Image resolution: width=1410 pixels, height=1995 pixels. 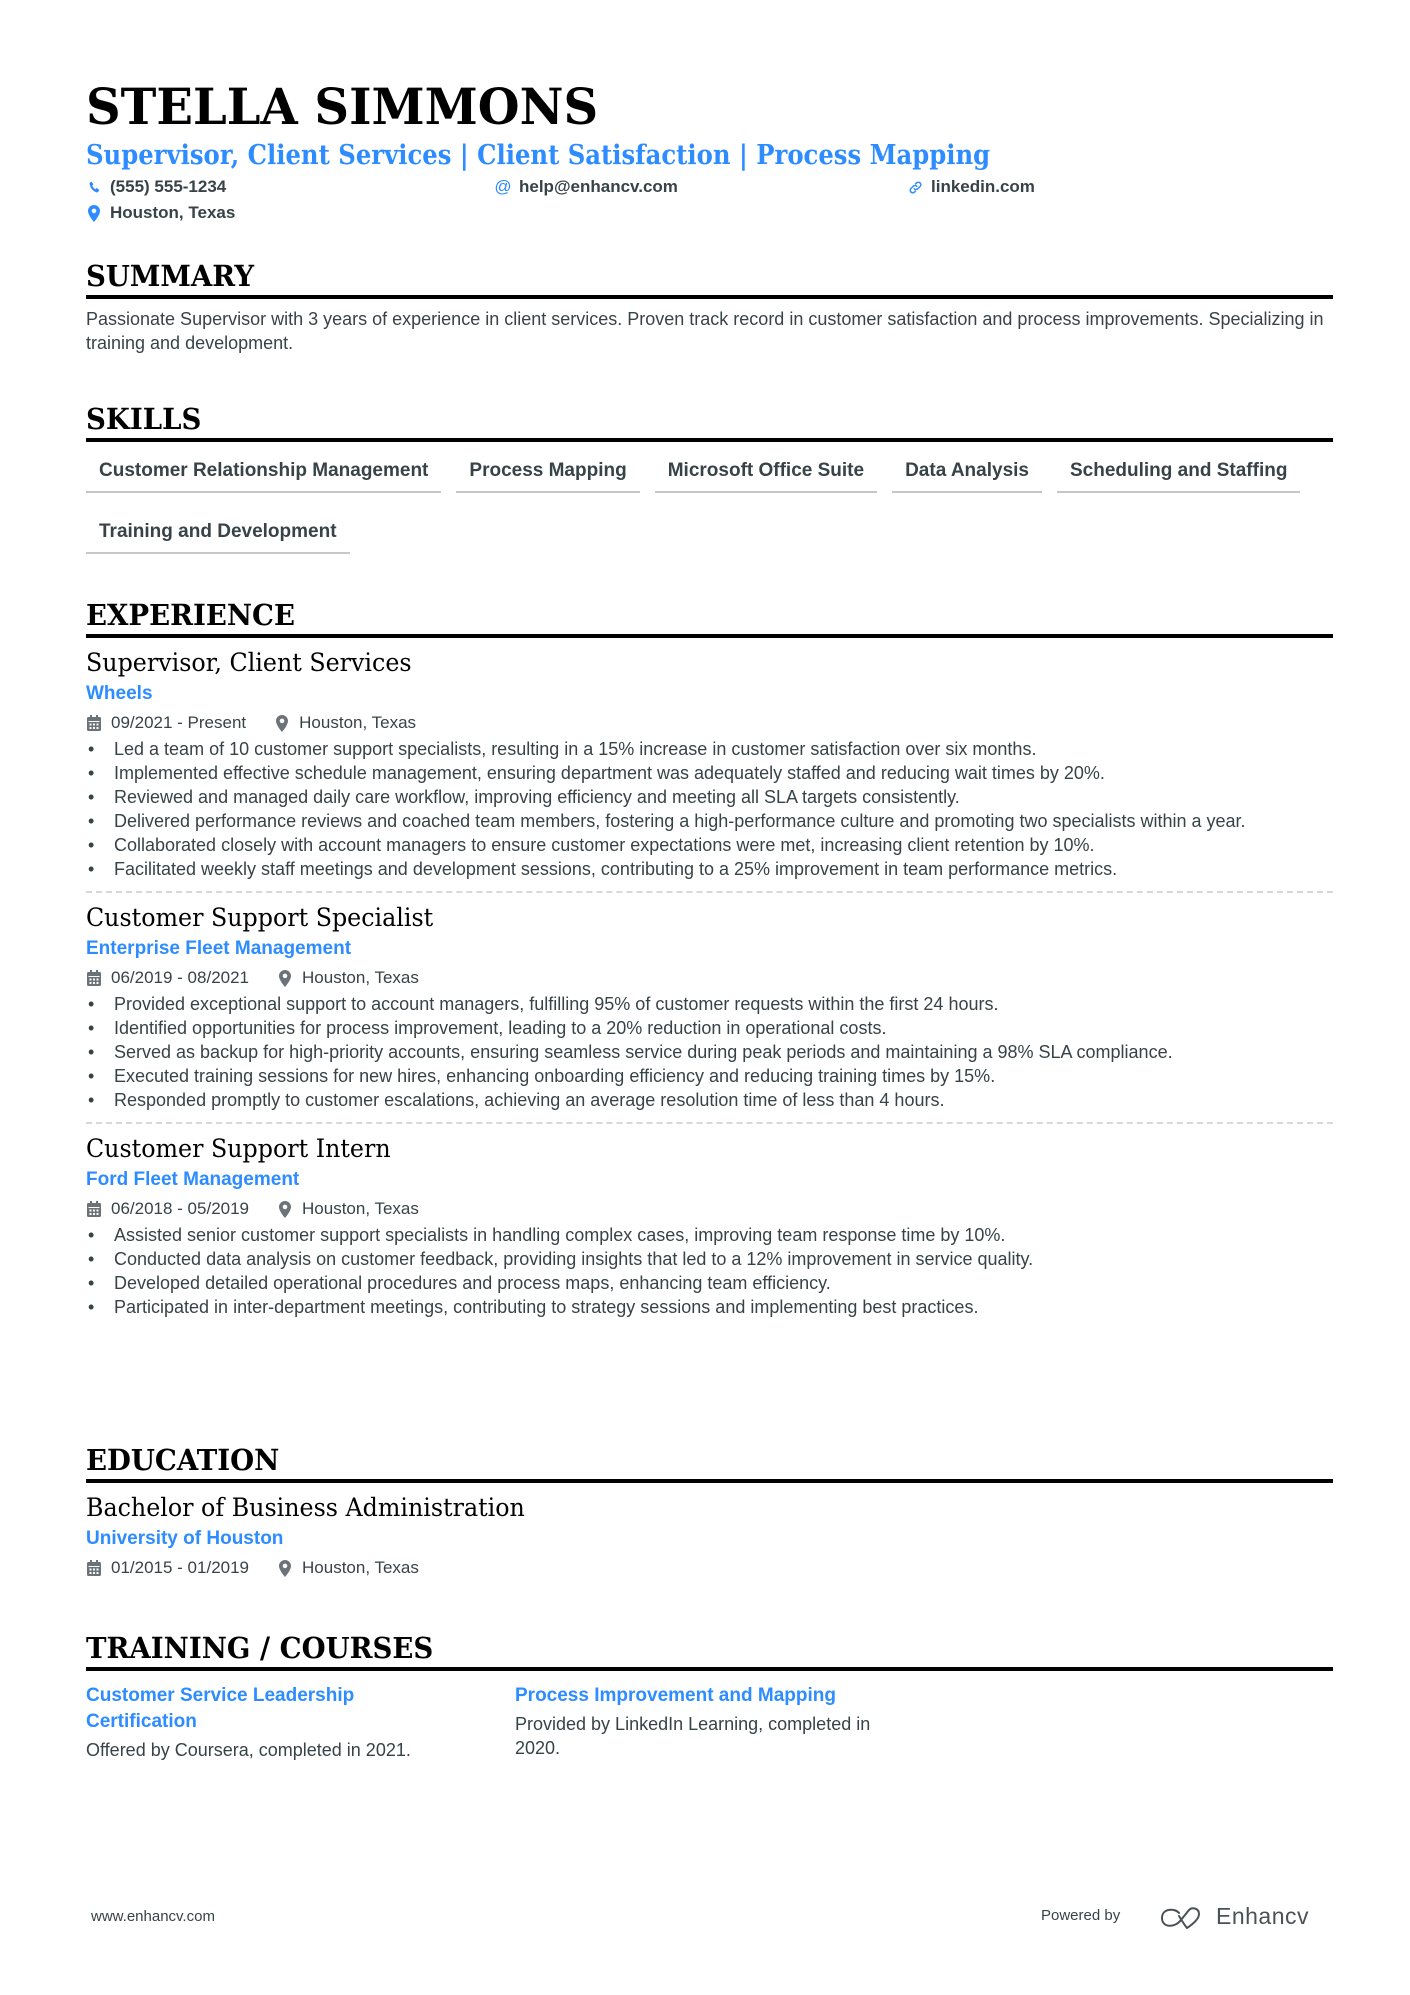 What do you see at coordinates (709, 978) in the screenshot?
I see `job-meta: 06/2019 - 08/2021 Houston, Texas` at bounding box center [709, 978].